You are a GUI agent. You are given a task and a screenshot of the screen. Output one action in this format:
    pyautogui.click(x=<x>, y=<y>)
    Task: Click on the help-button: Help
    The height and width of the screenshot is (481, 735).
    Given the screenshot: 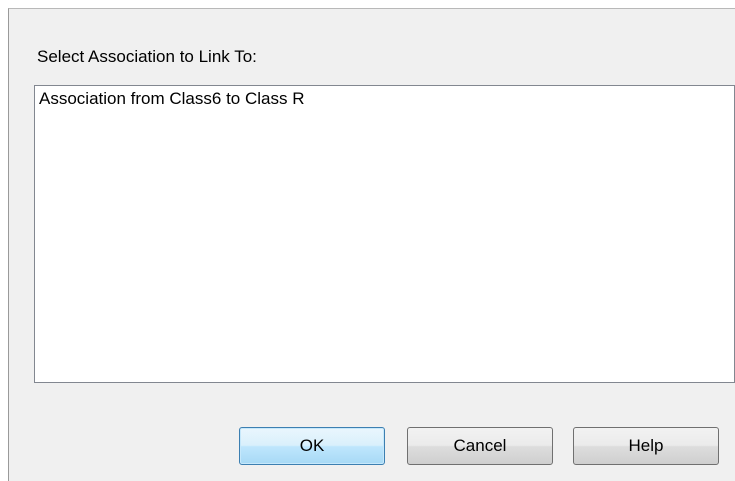 What is the action you would take?
    pyautogui.click(x=646, y=446)
    